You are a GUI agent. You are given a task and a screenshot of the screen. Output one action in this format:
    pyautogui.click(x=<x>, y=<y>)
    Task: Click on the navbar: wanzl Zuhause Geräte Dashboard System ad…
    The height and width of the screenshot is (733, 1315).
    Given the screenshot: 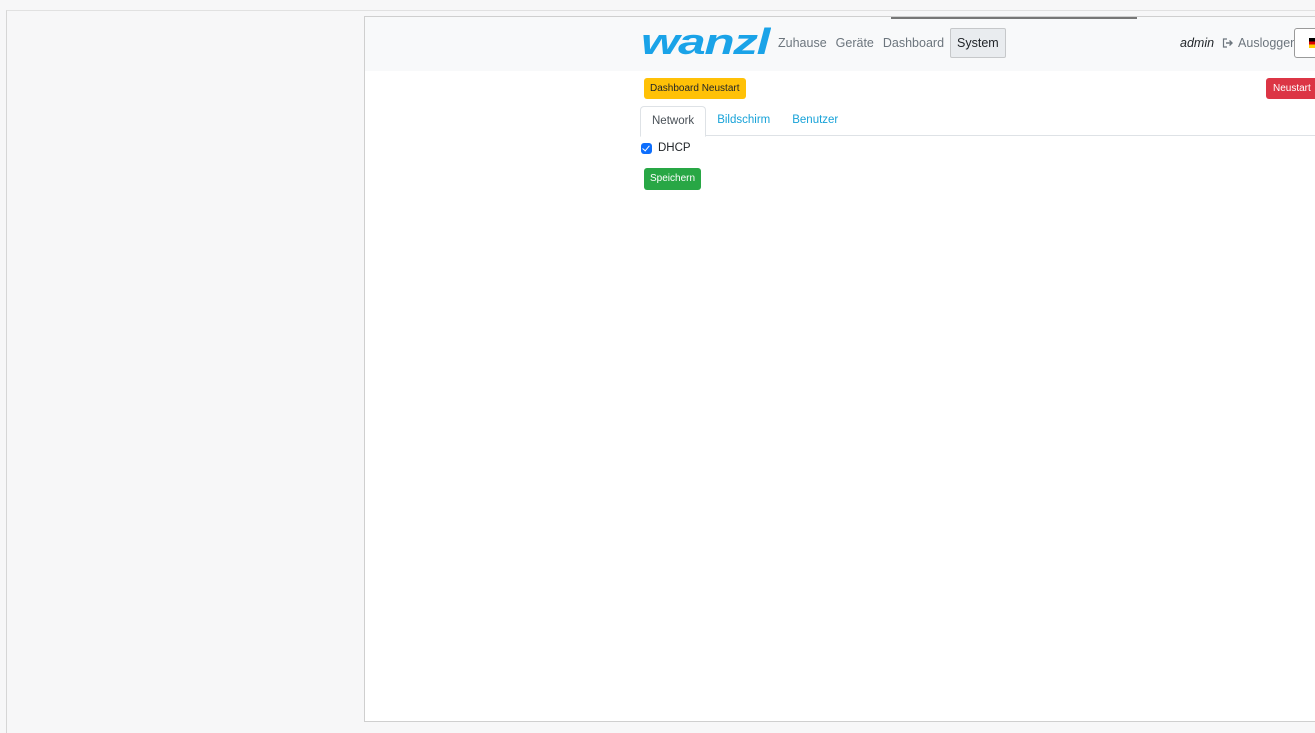 What is the action you would take?
    pyautogui.click(x=840, y=44)
    